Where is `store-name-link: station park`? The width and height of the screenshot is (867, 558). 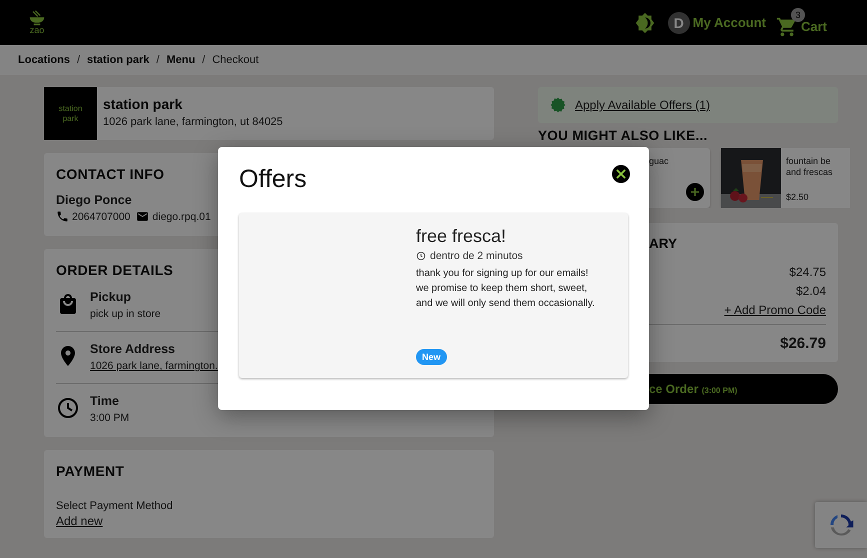 store-name-link: station park is located at coordinates (193, 104).